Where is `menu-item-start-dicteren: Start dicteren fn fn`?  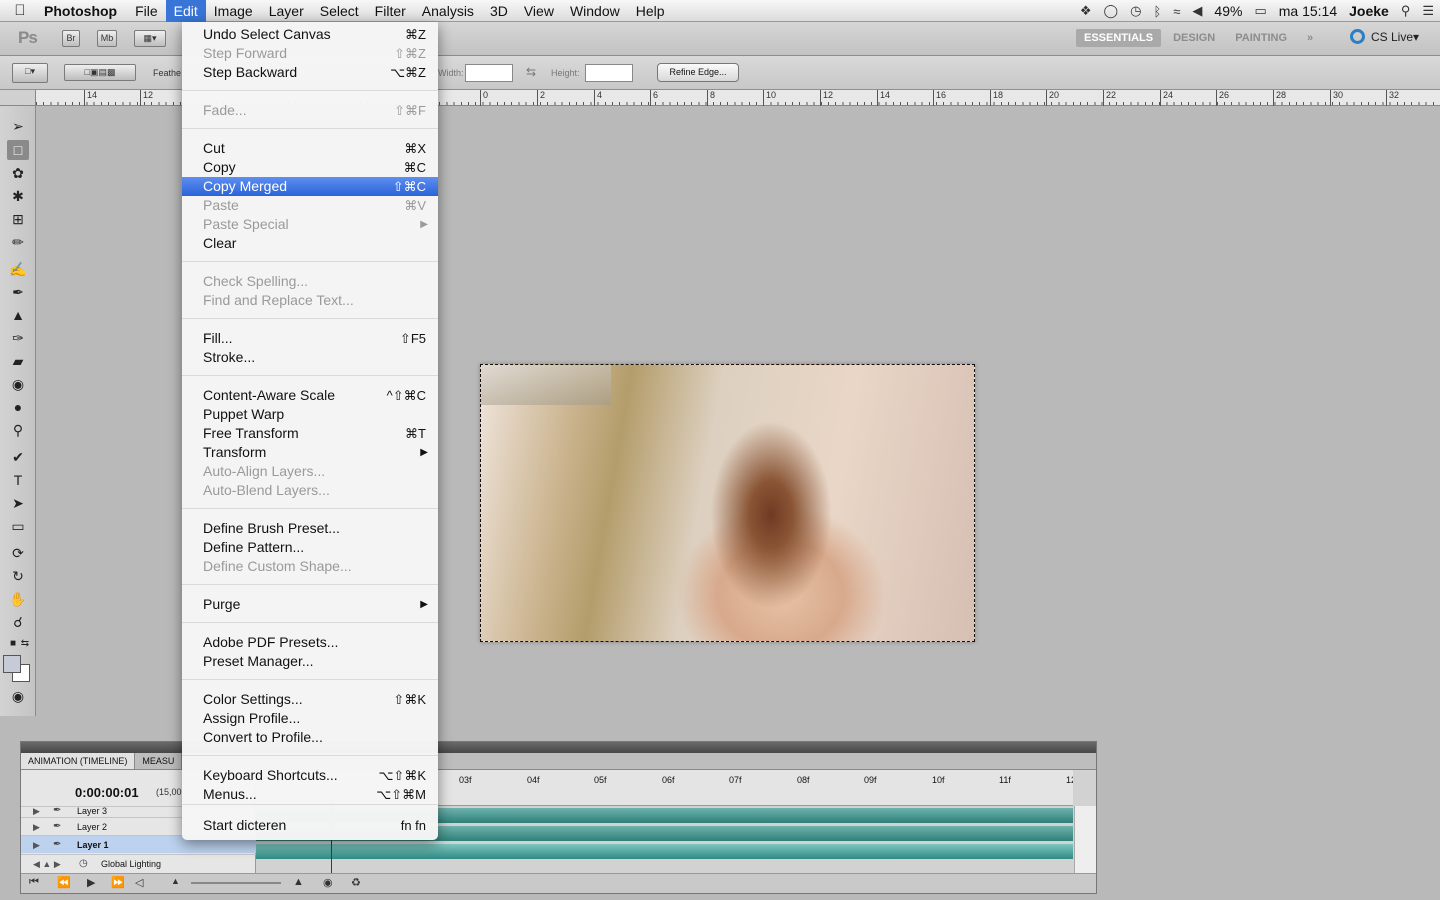
menu-item-start-dicteren: Start dicteren fn fn is located at coordinates (310, 825).